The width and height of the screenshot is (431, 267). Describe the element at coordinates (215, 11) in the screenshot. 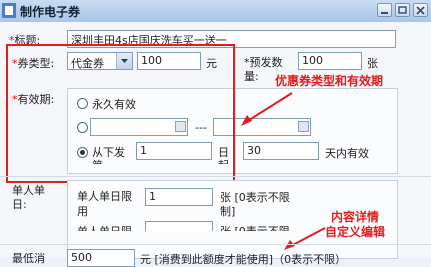

I see `title-bar: 制作电子券` at that location.